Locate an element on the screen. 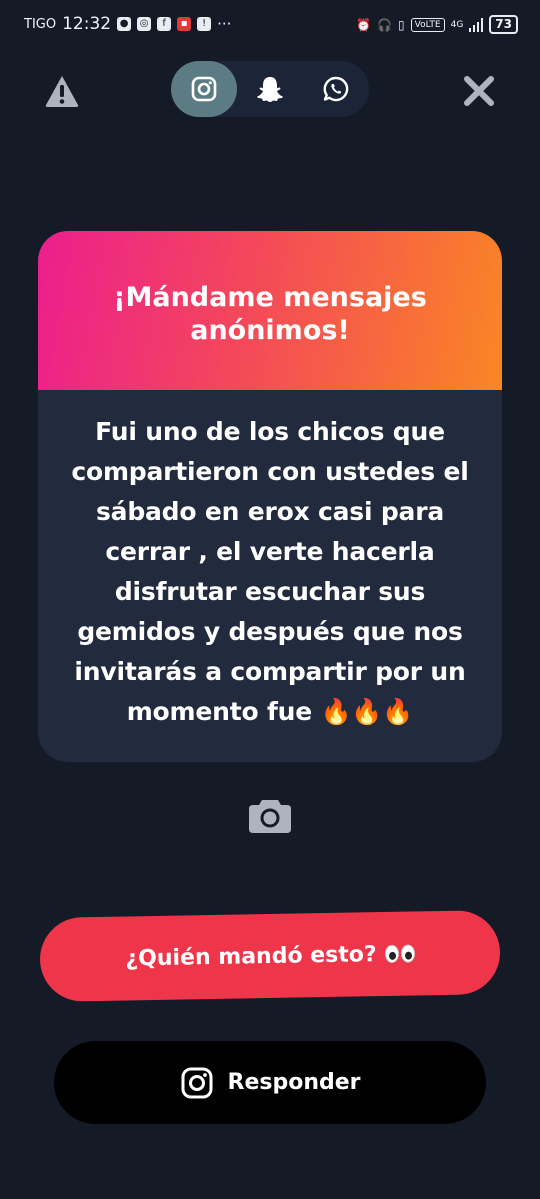 Image resolution: width=540 pixels, height=1199 pixels. battery-indicator: 73 is located at coordinates (503, 24).